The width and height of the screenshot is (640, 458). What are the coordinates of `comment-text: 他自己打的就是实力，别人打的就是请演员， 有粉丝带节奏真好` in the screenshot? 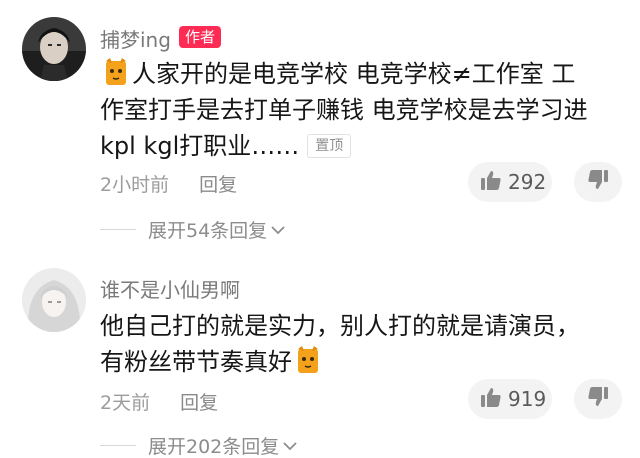 It's located at (360, 344).